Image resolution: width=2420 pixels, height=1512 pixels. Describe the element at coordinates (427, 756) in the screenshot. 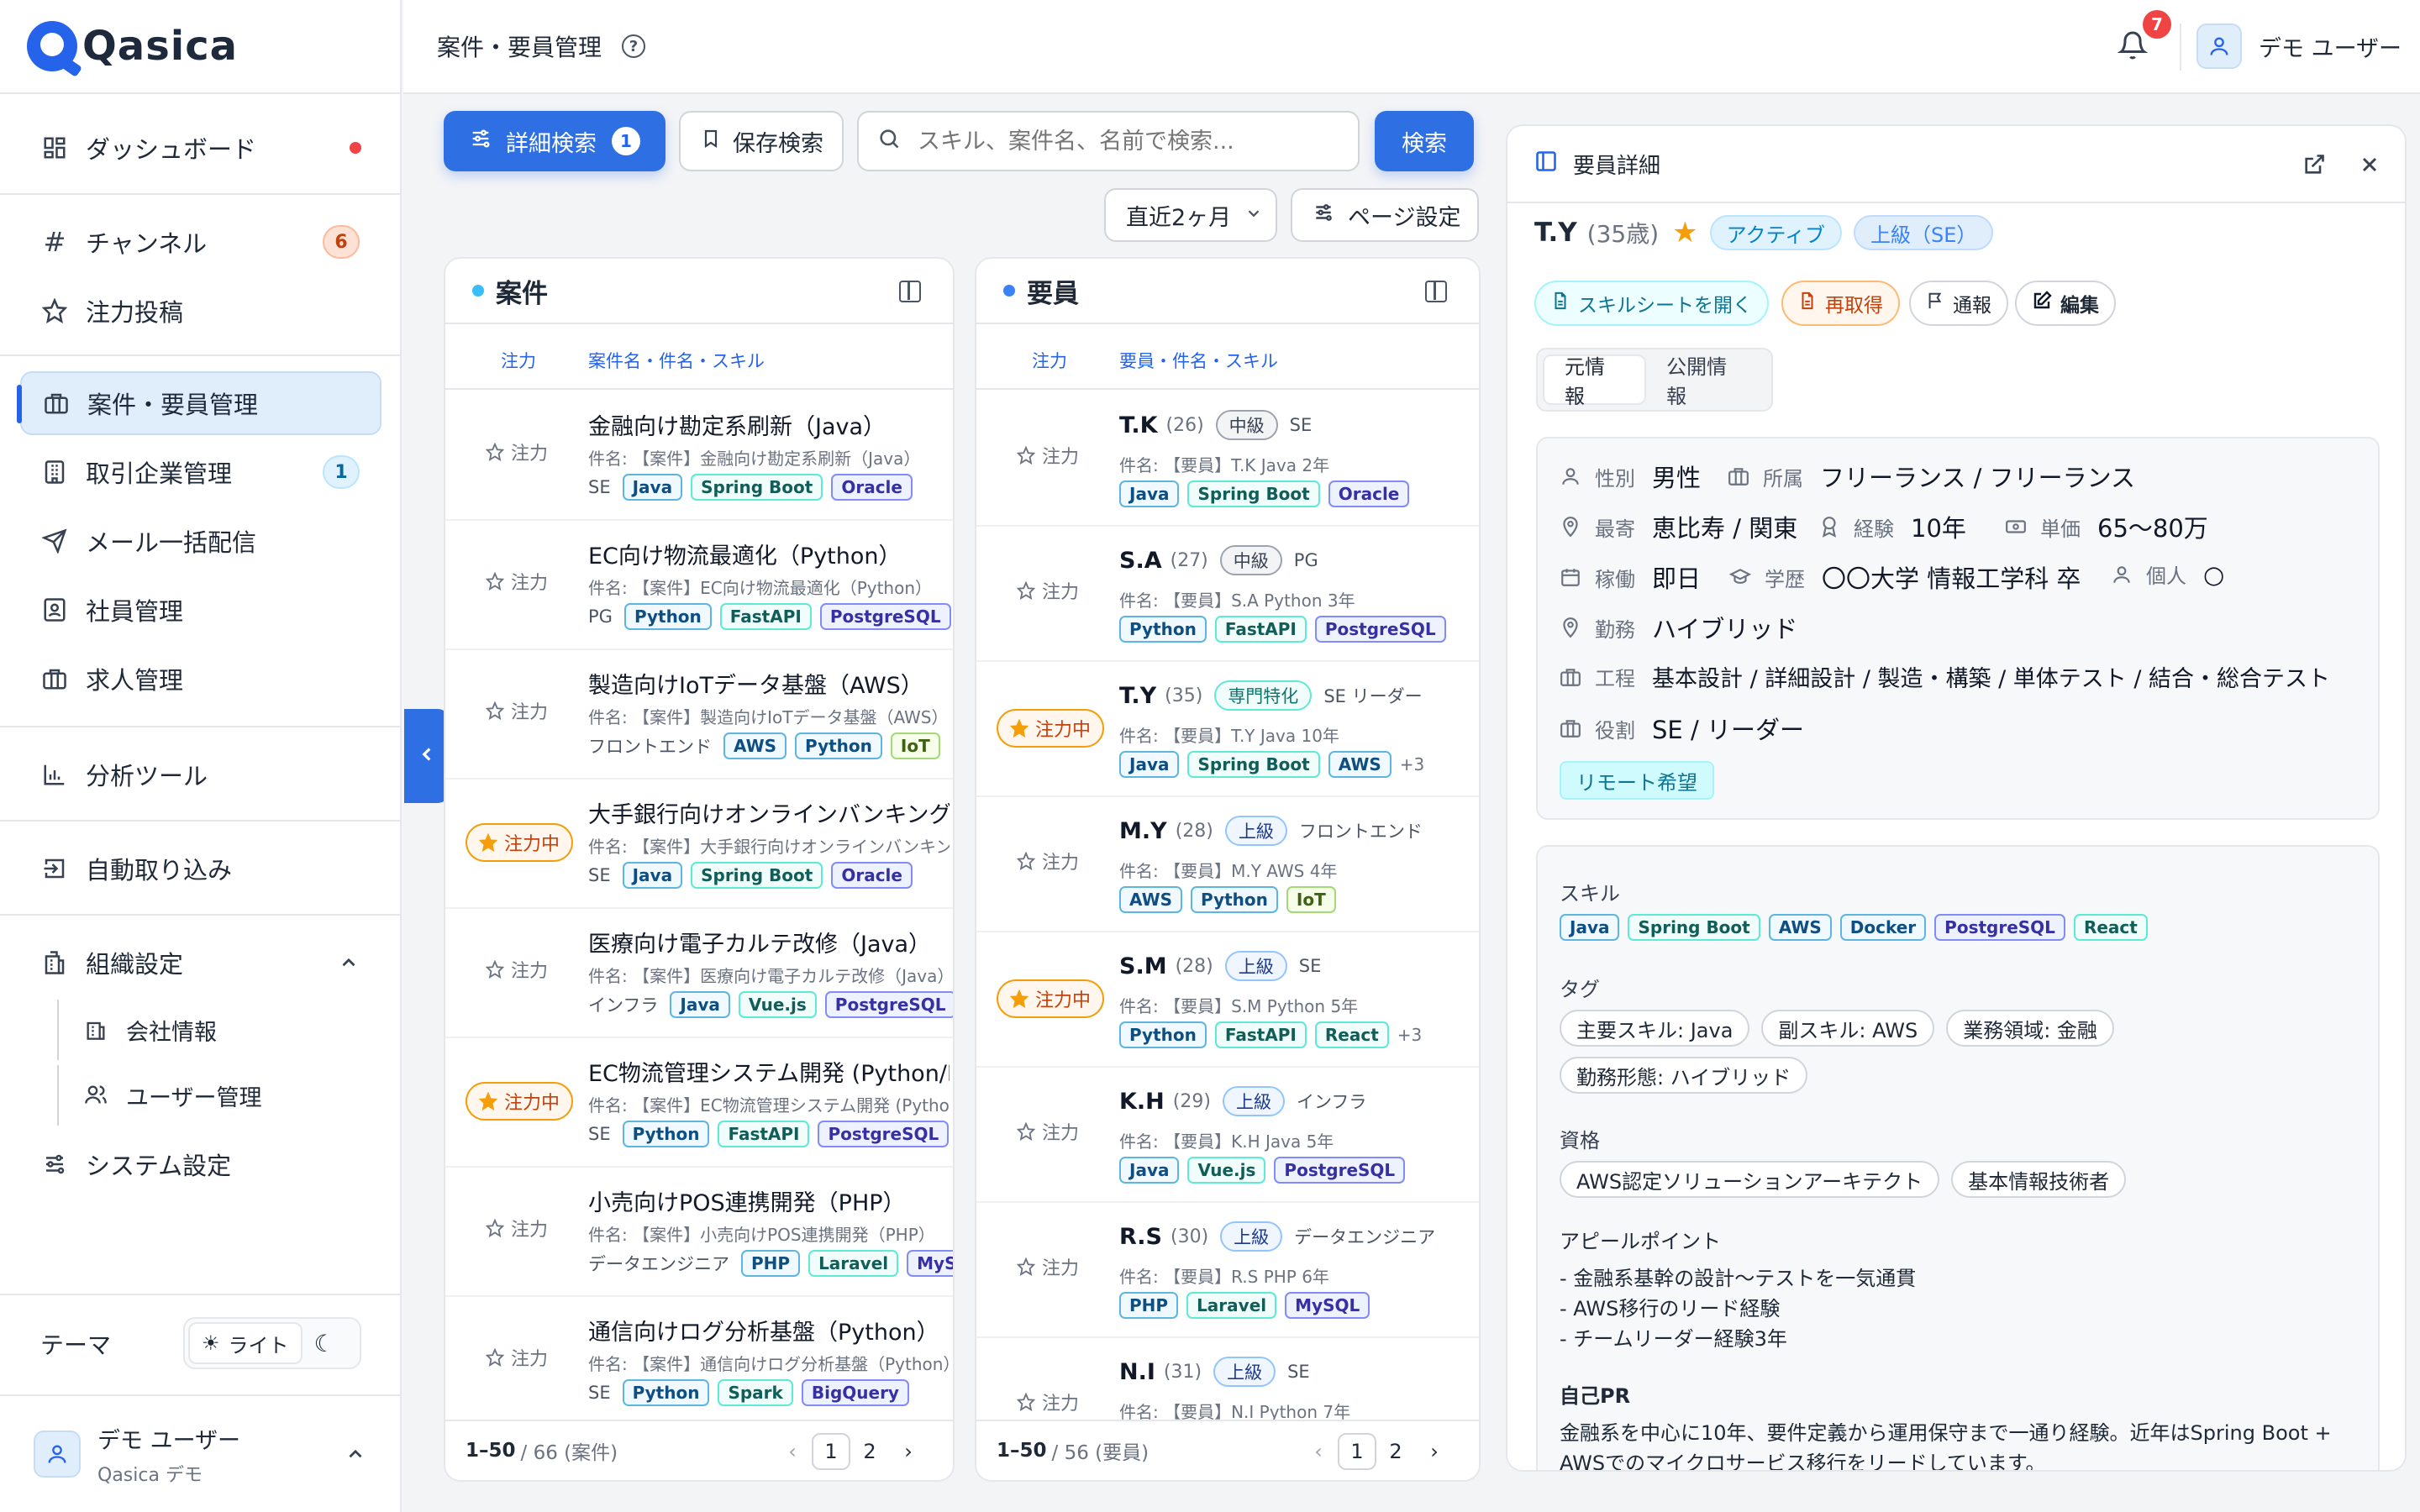

I see `sidebar-collapse-button` at that location.